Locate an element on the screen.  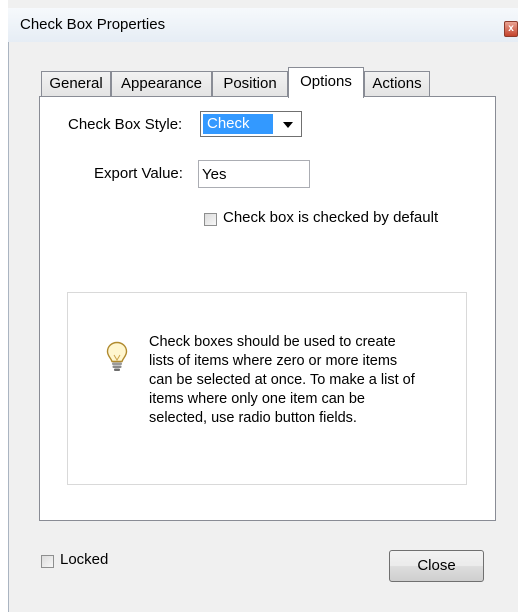
export-value-input is located at coordinates (254, 174).